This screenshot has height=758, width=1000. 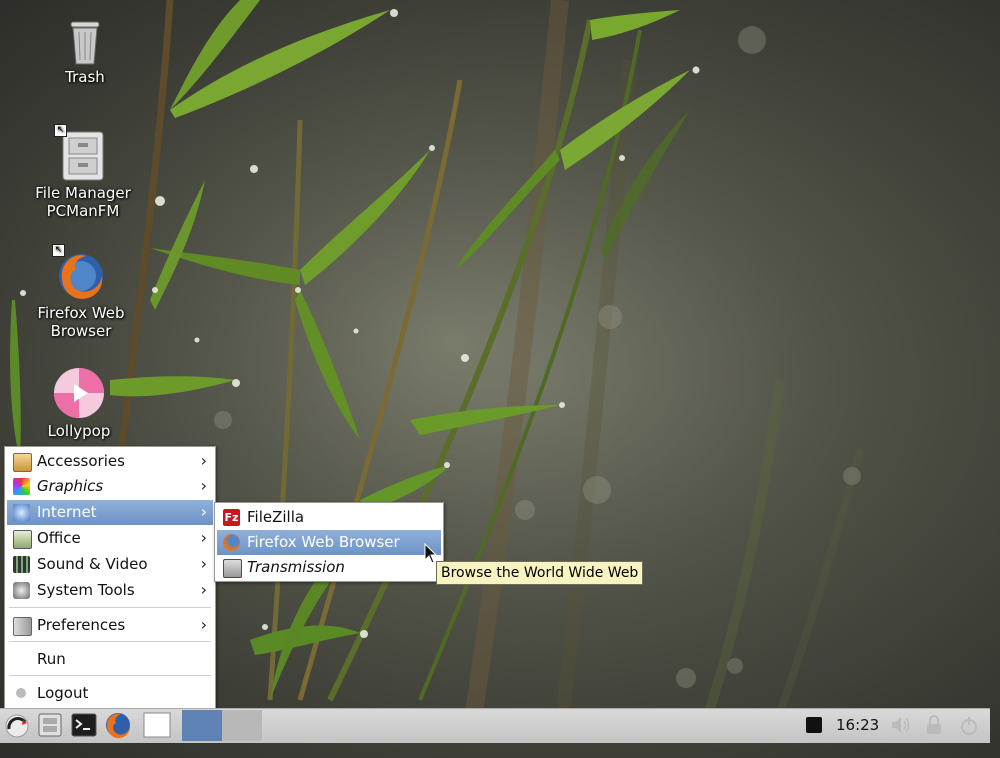 What do you see at coordinates (70, 486) in the screenshot?
I see `menu-item-label: Graphics` at bounding box center [70, 486].